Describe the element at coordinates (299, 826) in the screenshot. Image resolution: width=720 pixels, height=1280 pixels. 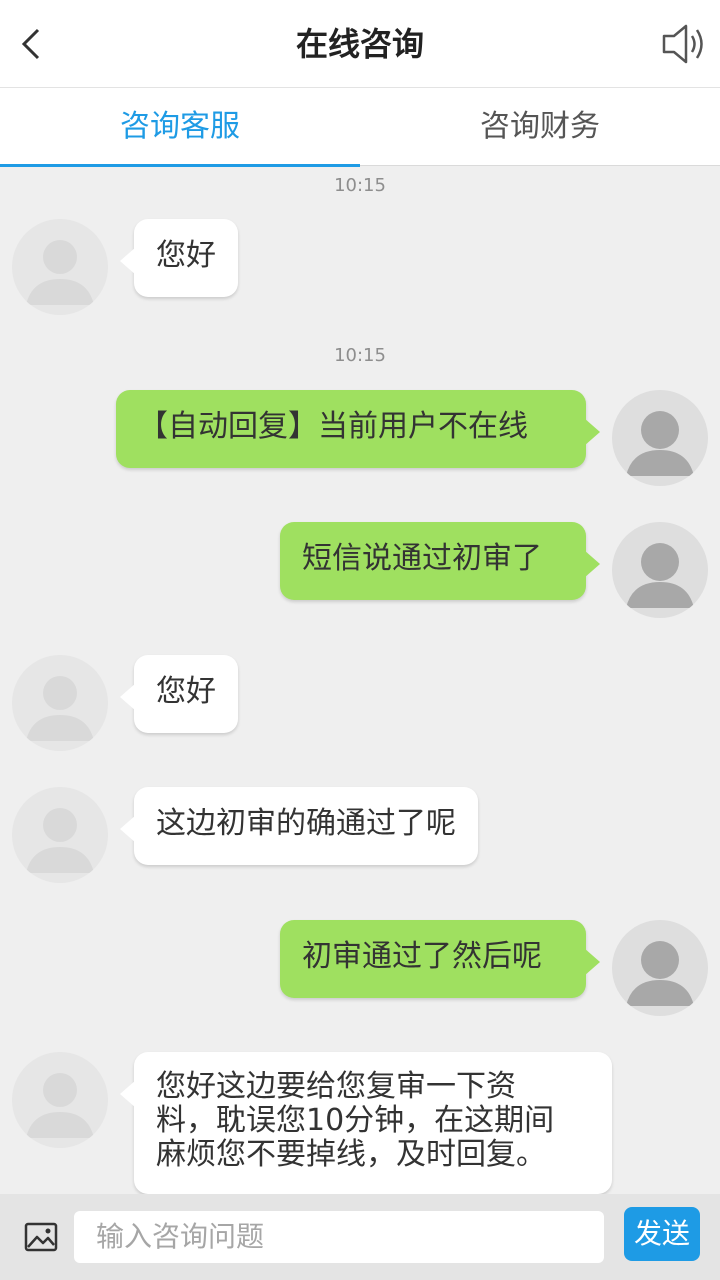
I see `message-bubble: 这边初审的确通过了呢` at that location.